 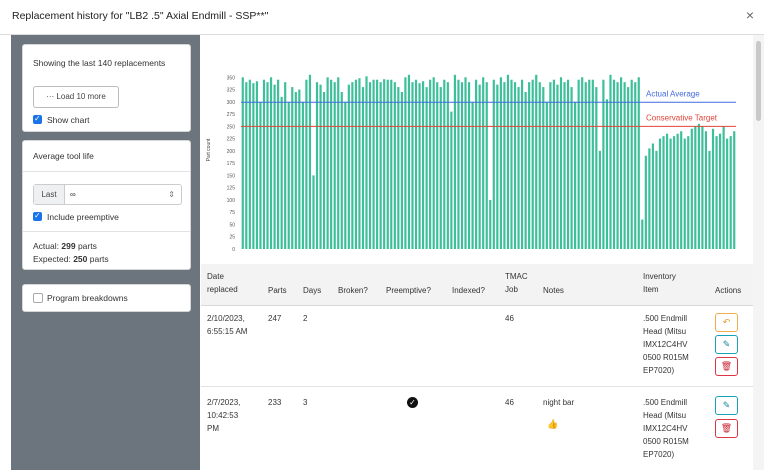 I want to click on show-chart-checkbox, so click(x=37, y=119).